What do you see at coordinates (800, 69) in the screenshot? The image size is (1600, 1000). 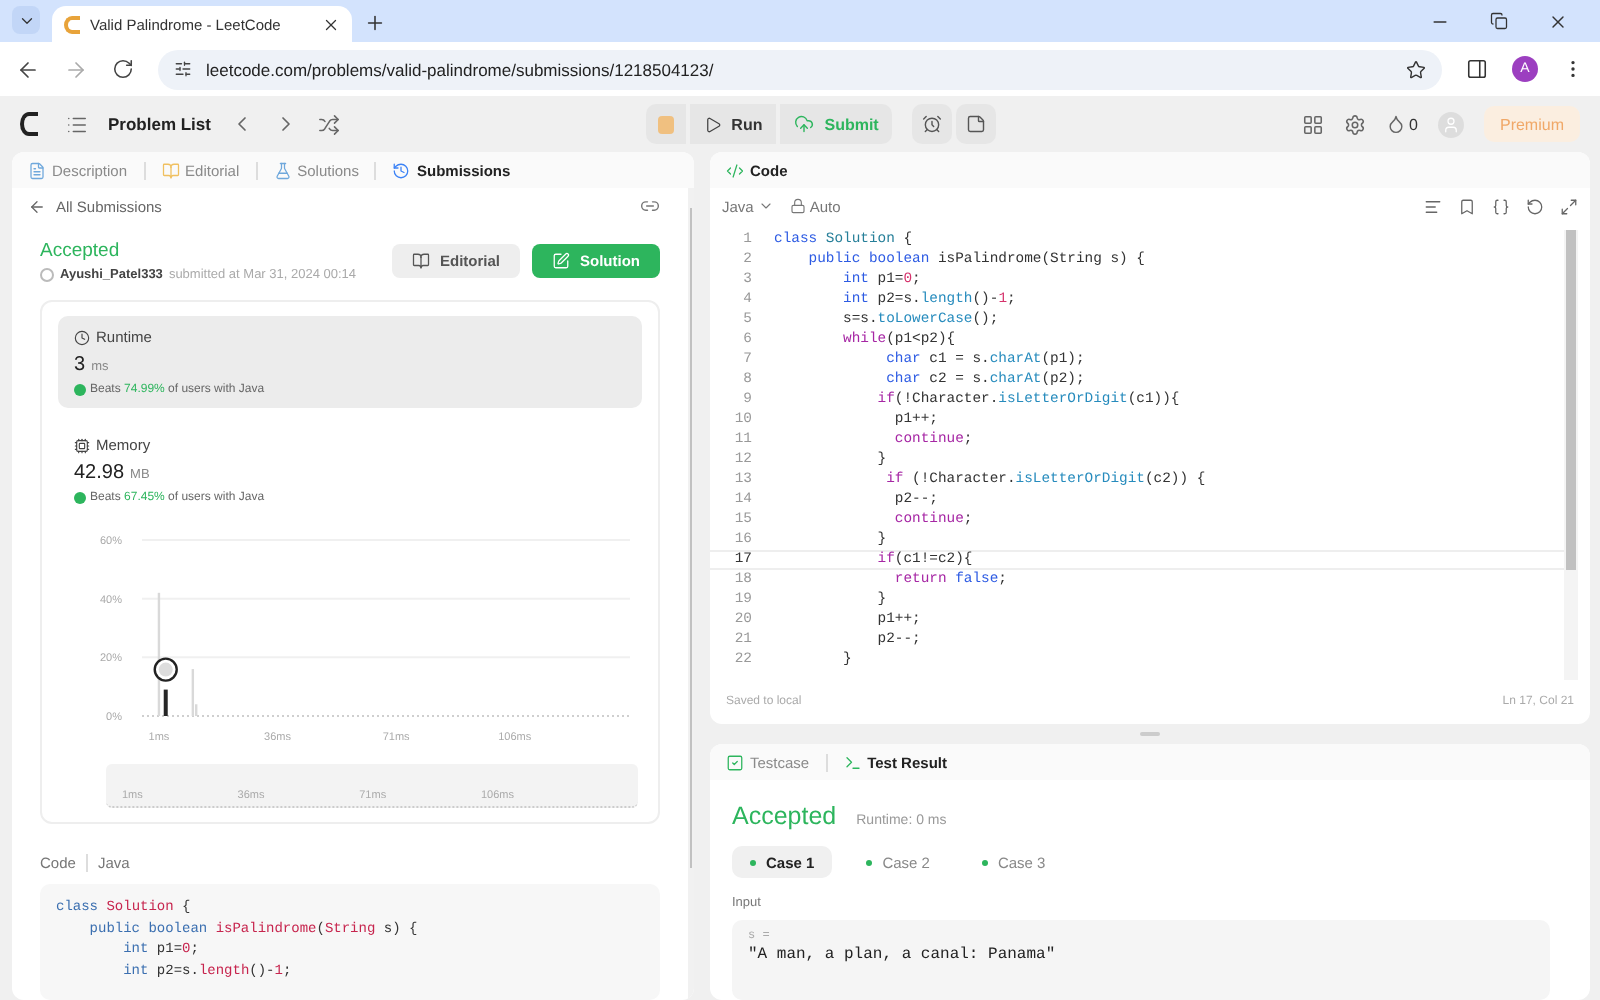 I see `address-bar: leetcode.com/problems/valid-palindrome/submissions/1218504123/` at bounding box center [800, 69].